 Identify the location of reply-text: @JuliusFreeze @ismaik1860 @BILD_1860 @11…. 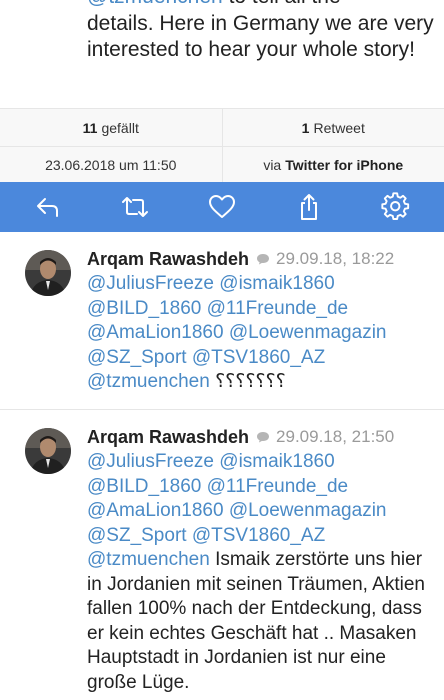
(262, 333).